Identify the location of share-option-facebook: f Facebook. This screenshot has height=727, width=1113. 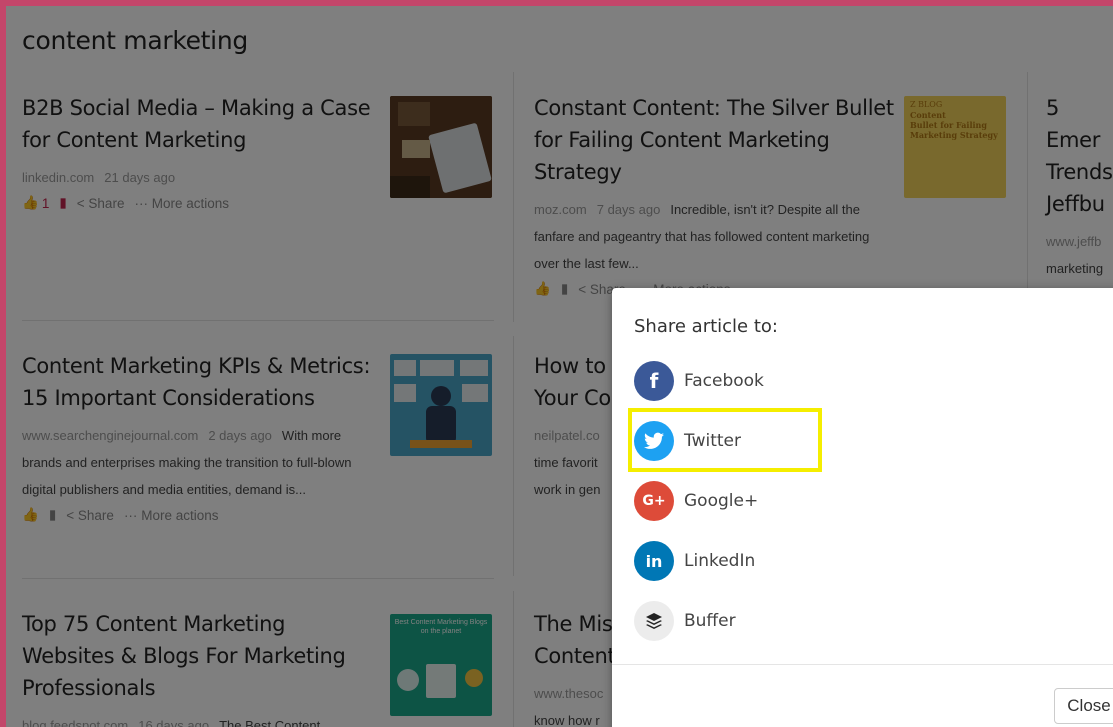
(724, 381).